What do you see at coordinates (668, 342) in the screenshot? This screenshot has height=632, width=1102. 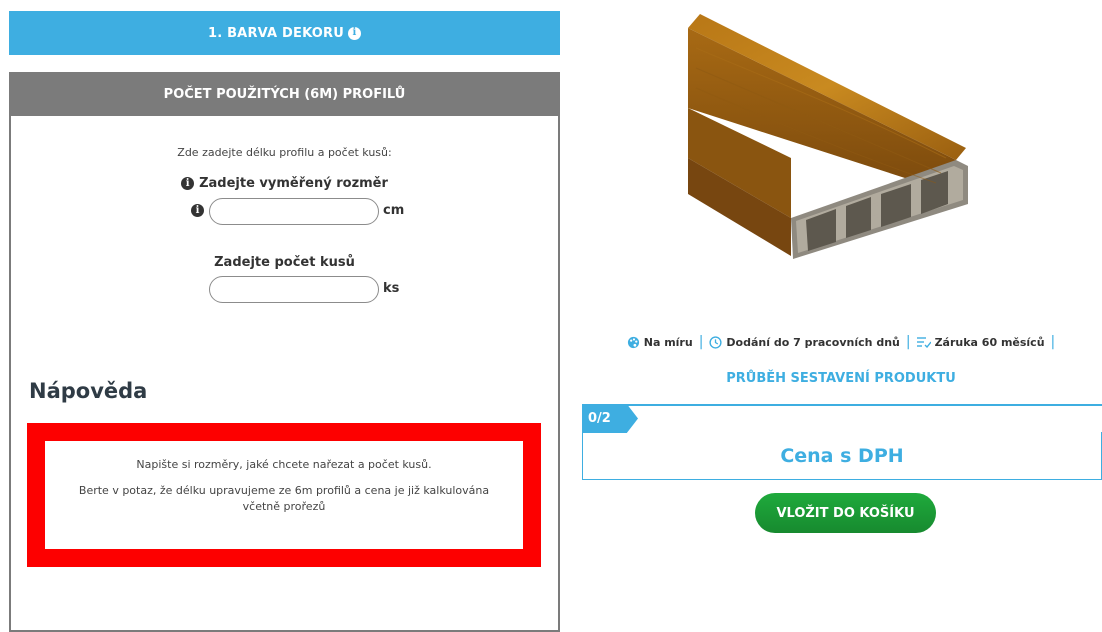 I see `feature-label: Na míru` at bounding box center [668, 342].